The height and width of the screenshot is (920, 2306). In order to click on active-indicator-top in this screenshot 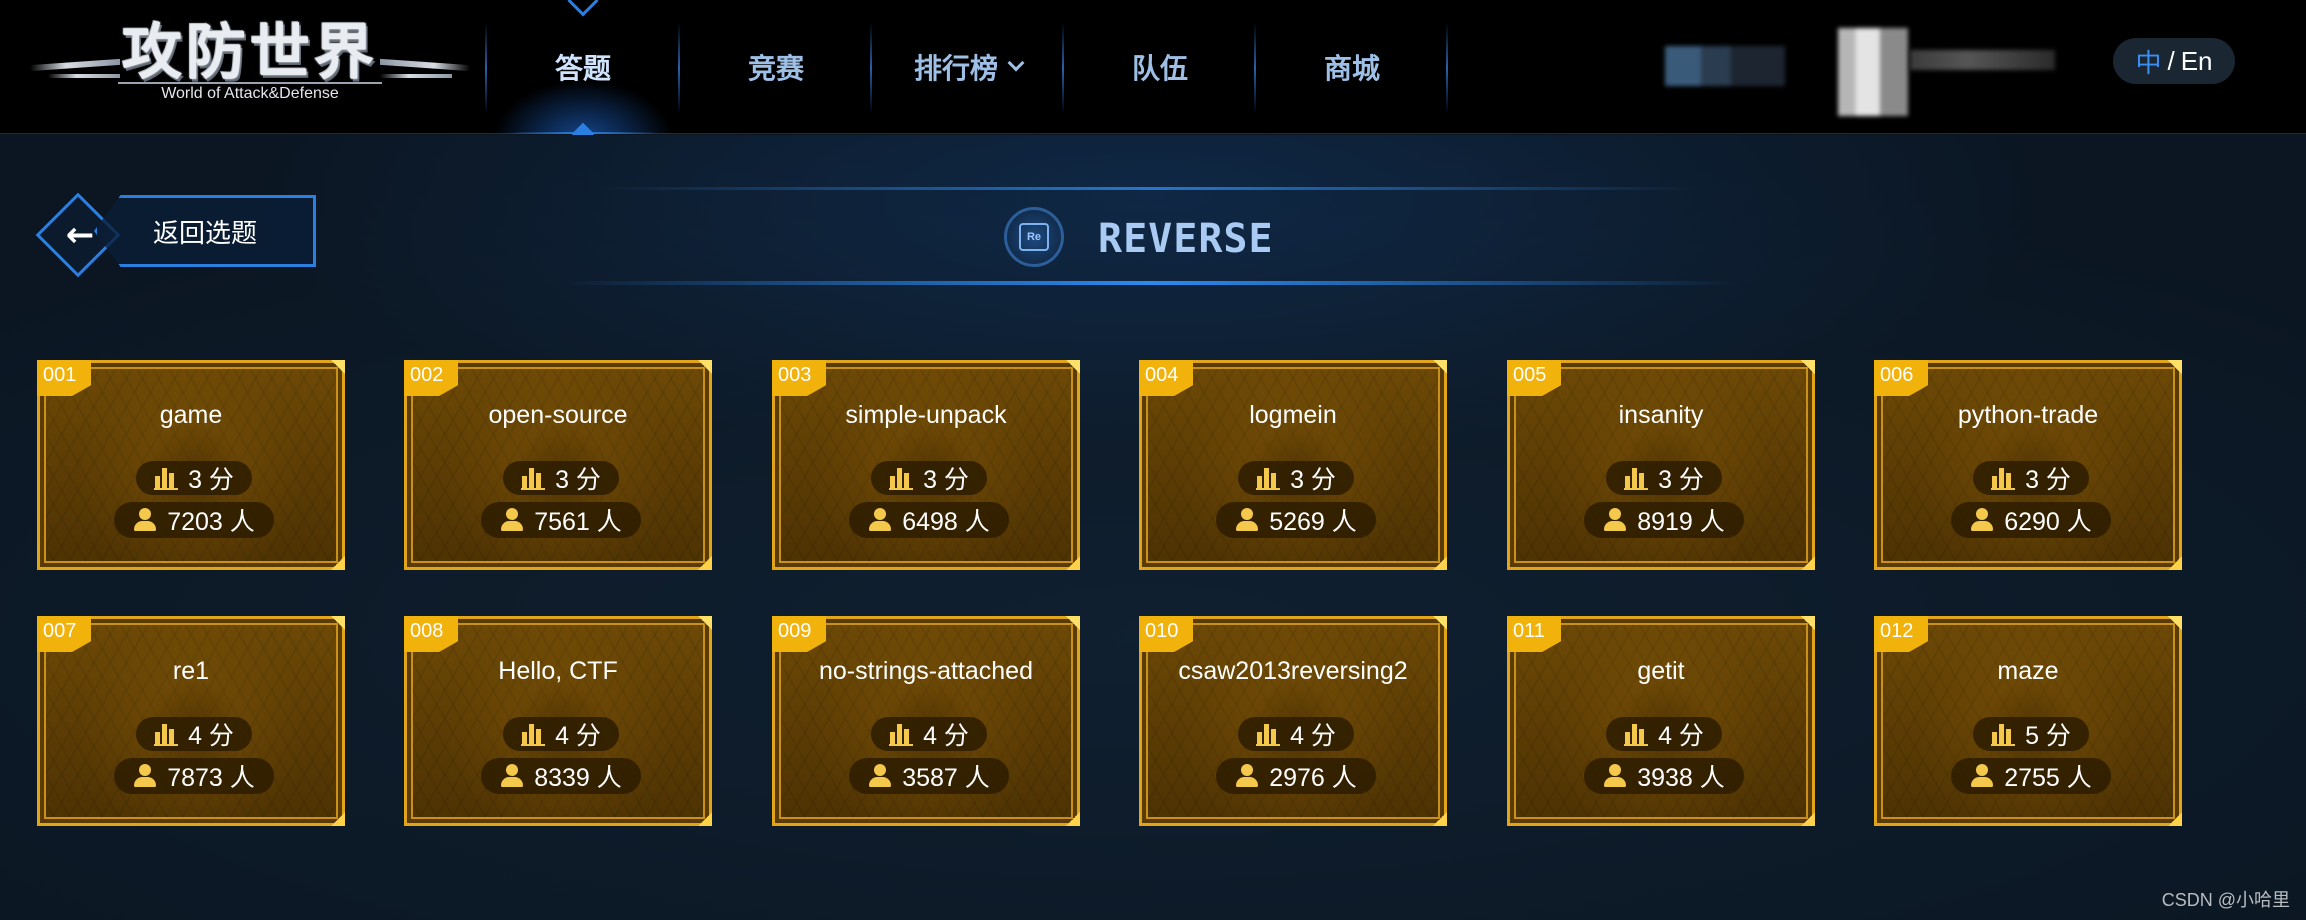, I will do `click(583, 8)`.